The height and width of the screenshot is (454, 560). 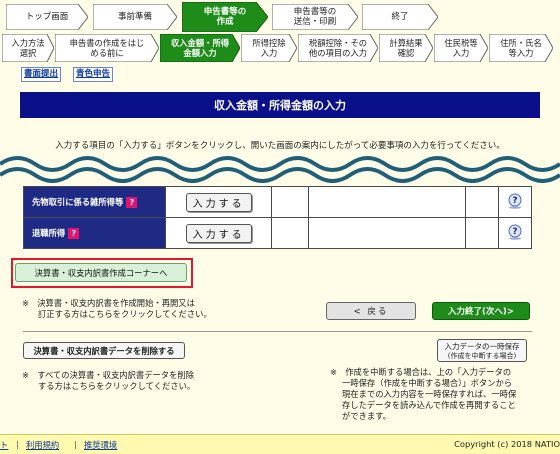 I want to click on next-button: 入力終了(次へ)>, so click(x=481, y=311).